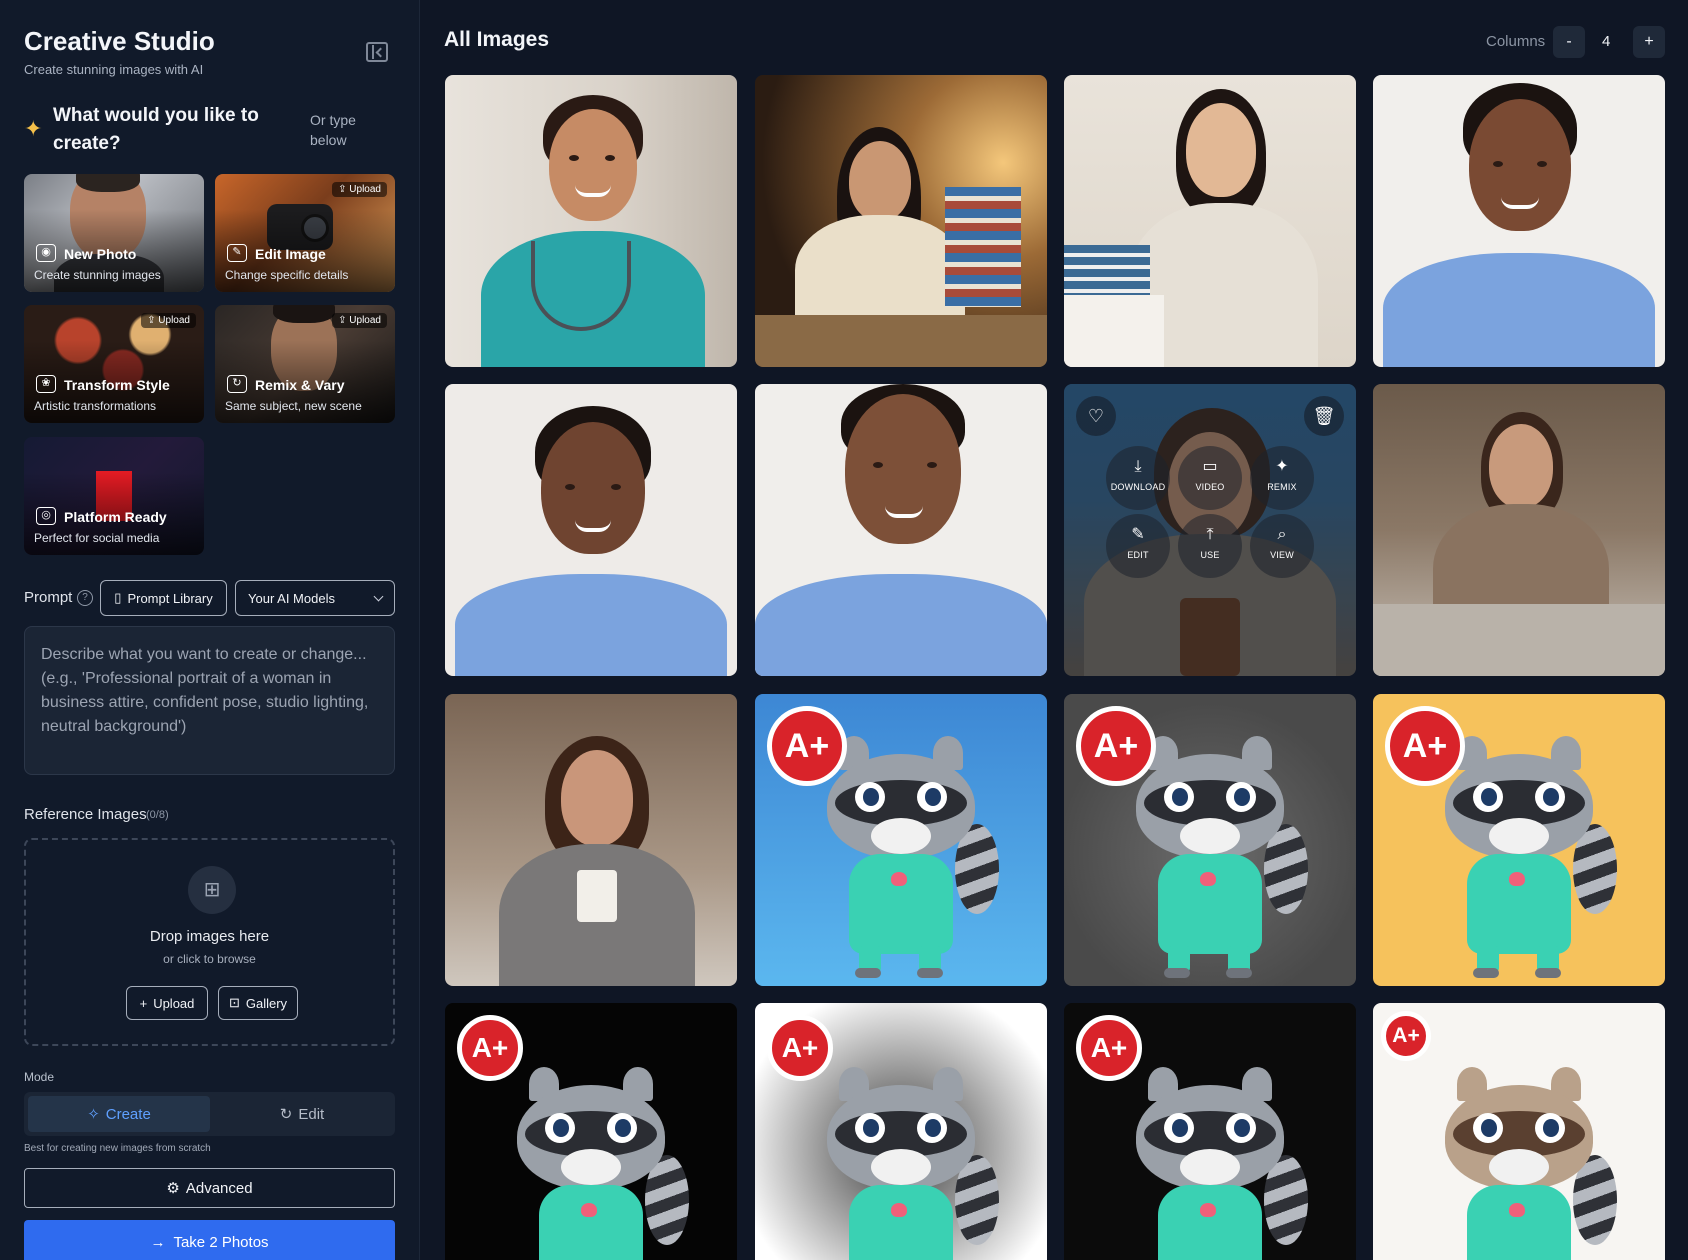 The height and width of the screenshot is (1260, 1688). I want to click on prompt-textarea, so click(209, 700).